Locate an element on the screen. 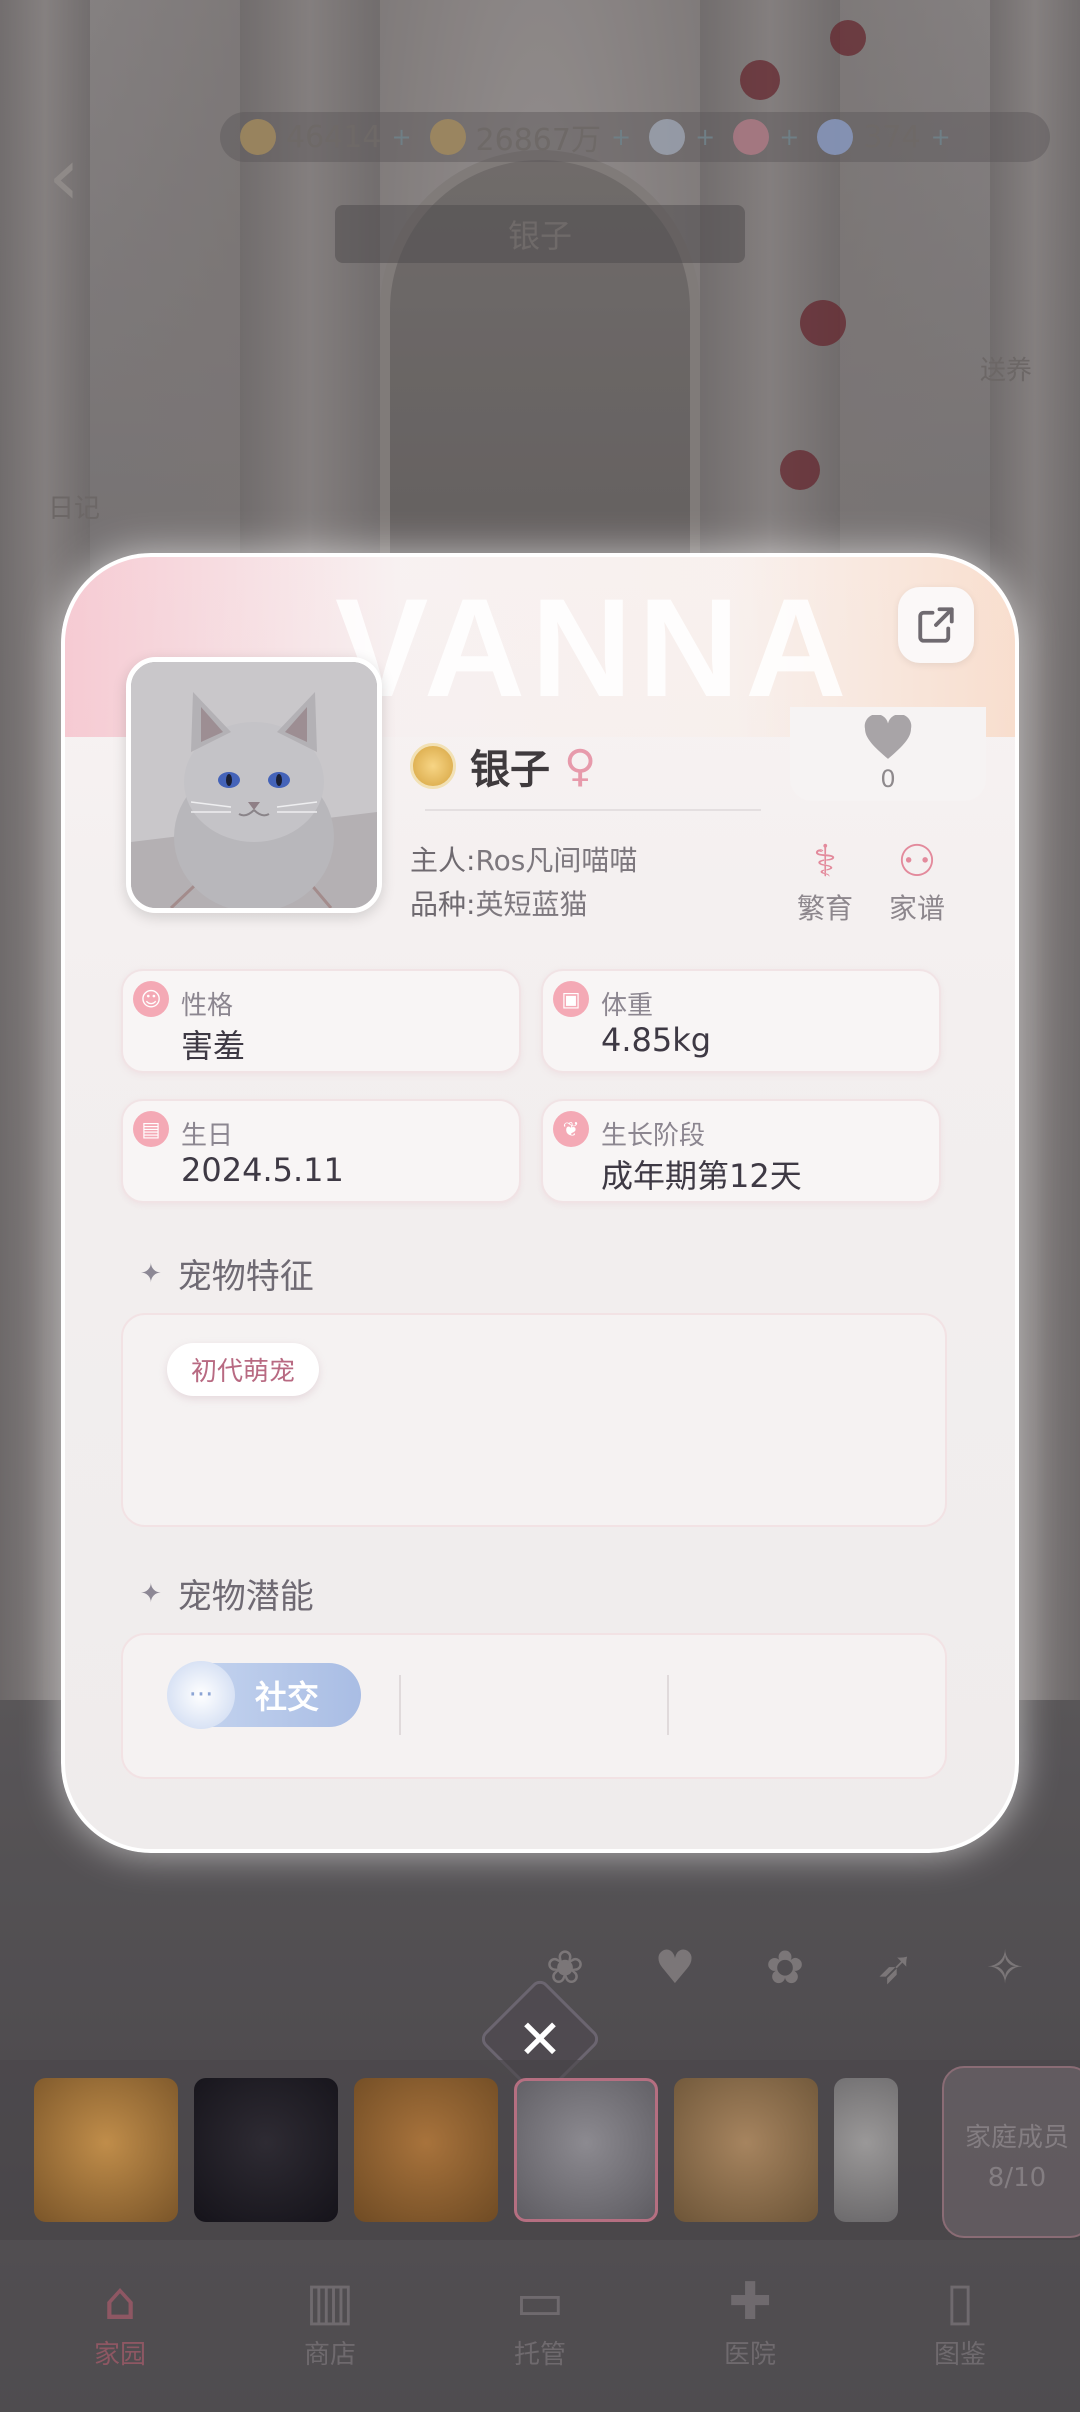 Image resolution: width=1080 pixels, height=2412 pixels. currency-value: 374 is located at coordinates (892, 137).